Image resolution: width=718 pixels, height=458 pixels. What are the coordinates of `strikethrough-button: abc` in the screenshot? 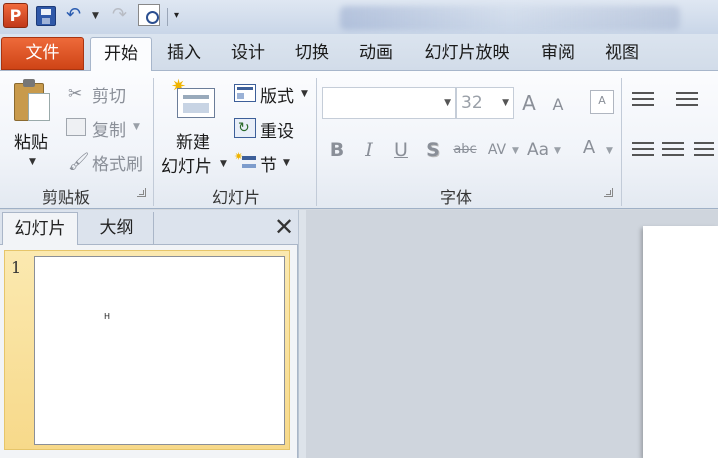 It's located at (465, 149).